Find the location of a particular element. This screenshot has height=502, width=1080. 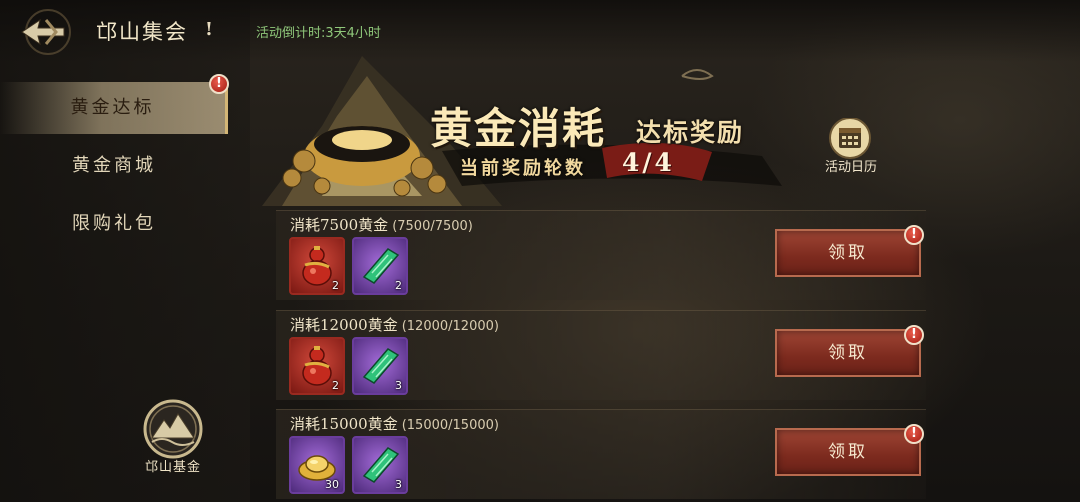

round-label: 当前奖励轮数 is located at coordinates (523, 168).